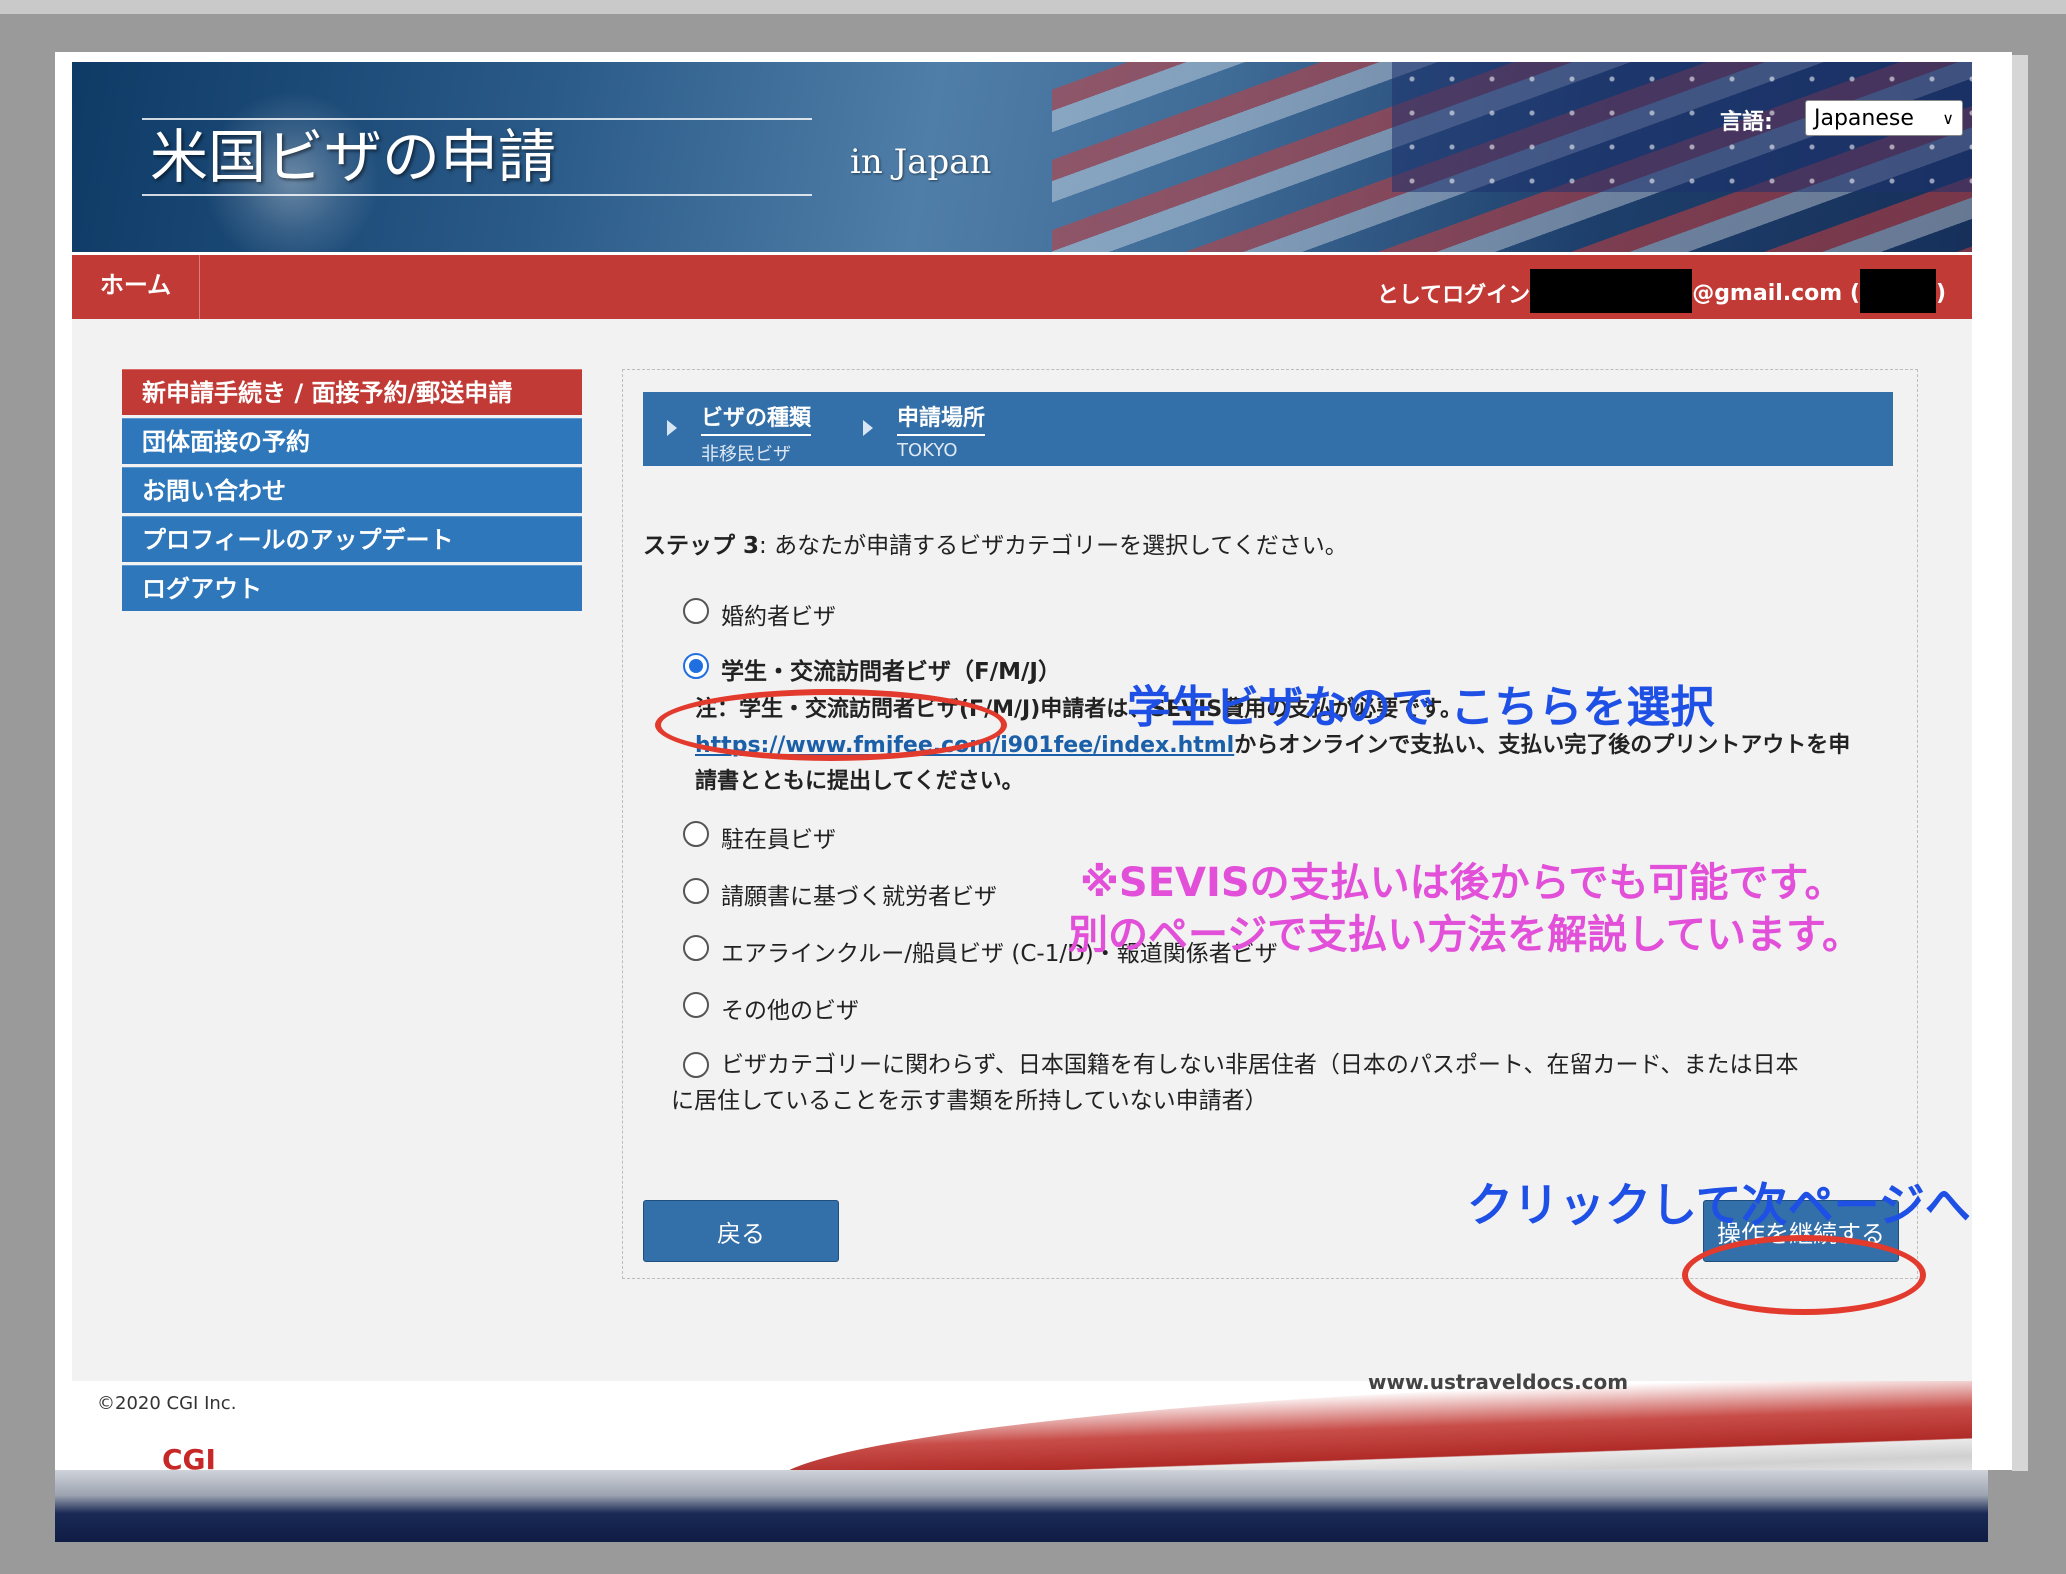 The height and width of the screenshot is (1574, 2066). What do you see at coordinates (1053, 546) in the screenshot?
I see `question-text: : あなたが申請するビザカテゴリーを選択してください。` at bounding box center [1053, 546].